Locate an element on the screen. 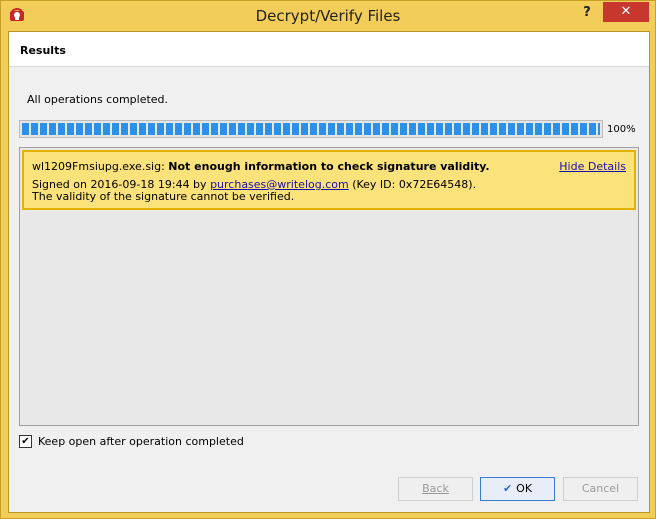  page-header: Results is located at coordinates (329, 49).